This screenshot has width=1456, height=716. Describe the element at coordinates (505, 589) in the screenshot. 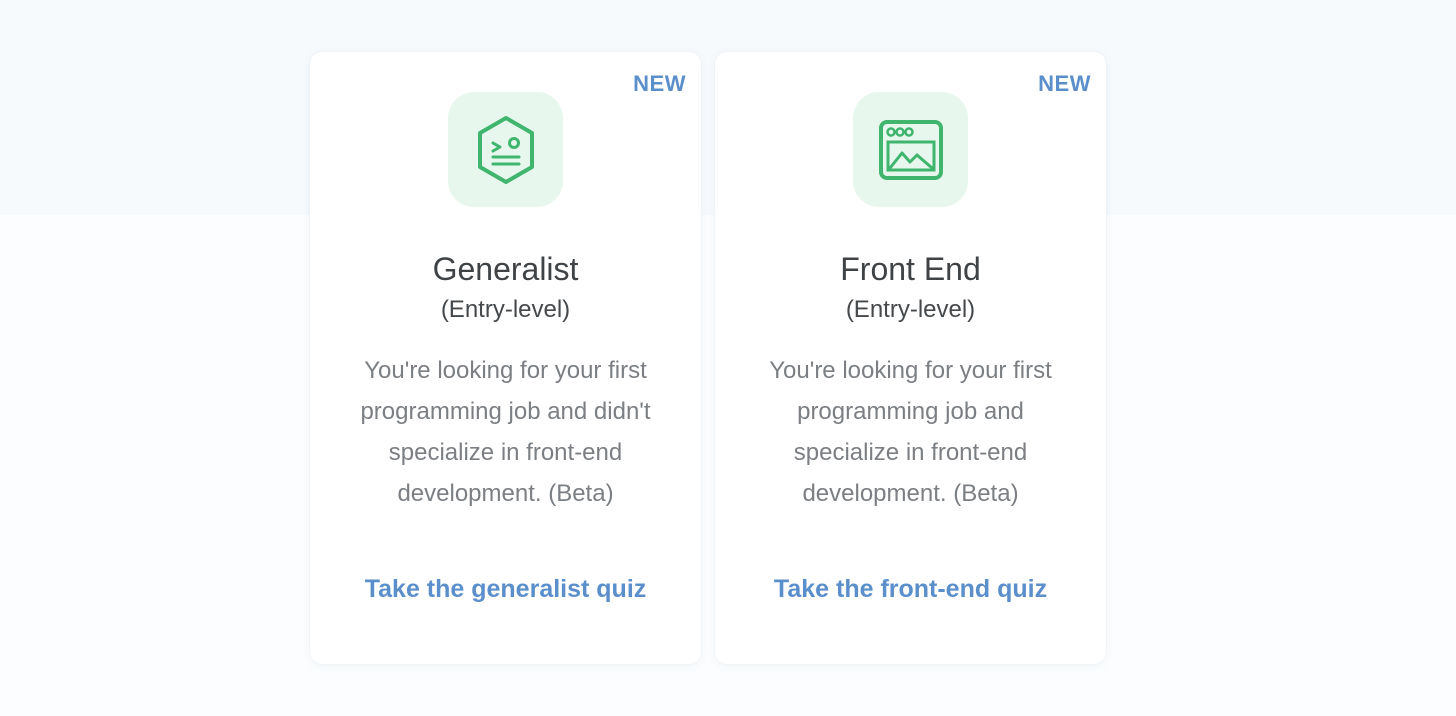

I see `take-generalist-quiz-link: Take the generalist quiz` at that location.